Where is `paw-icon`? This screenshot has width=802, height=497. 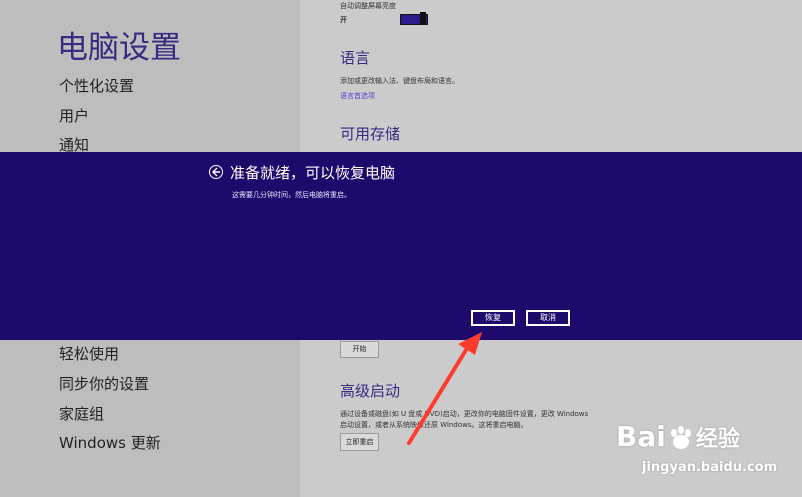
paw-icon is located at coordinates (681, 438).